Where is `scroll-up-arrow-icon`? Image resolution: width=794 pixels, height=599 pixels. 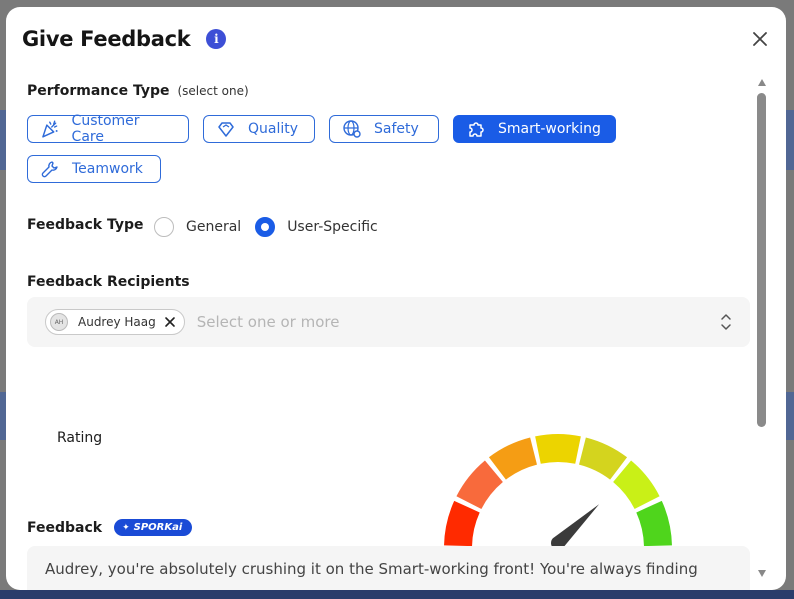 scroll-up-arrow-icon is located at coordinates (762, 82).